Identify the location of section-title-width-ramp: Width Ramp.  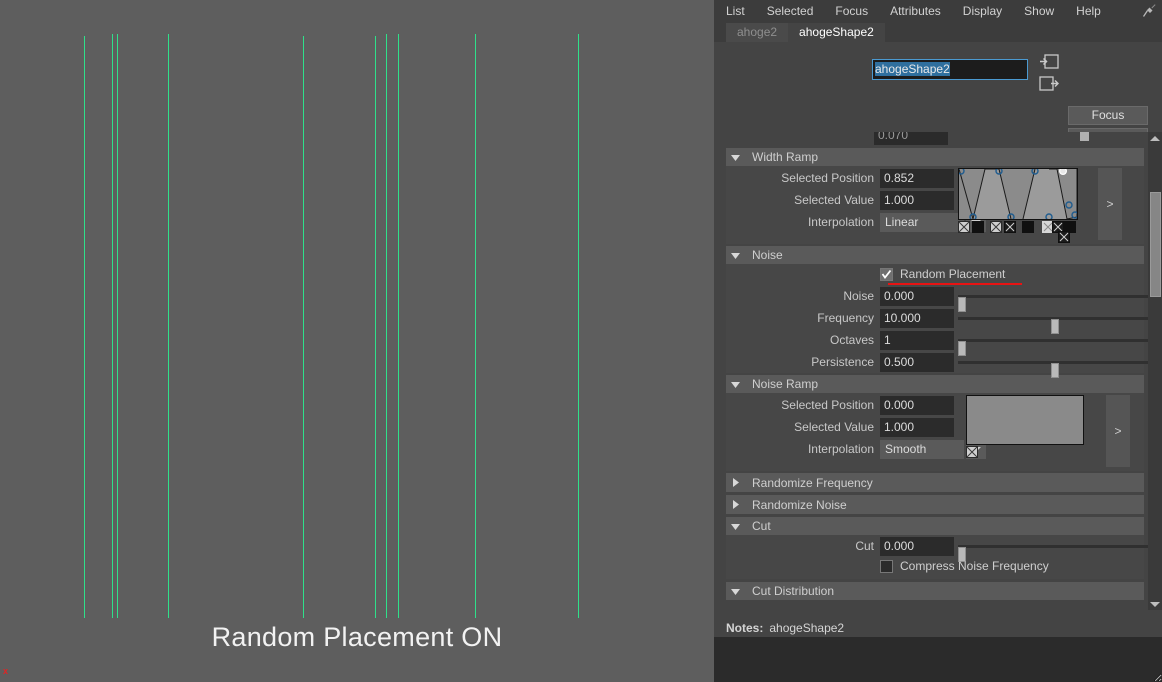
(785, 157).